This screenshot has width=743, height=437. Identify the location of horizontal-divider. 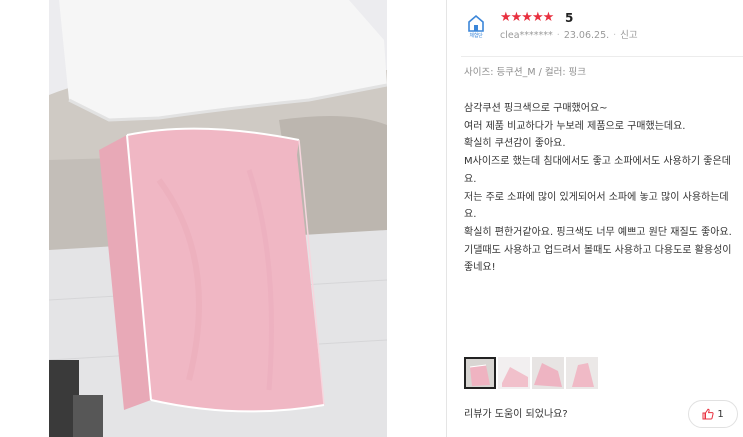
(602, 56).